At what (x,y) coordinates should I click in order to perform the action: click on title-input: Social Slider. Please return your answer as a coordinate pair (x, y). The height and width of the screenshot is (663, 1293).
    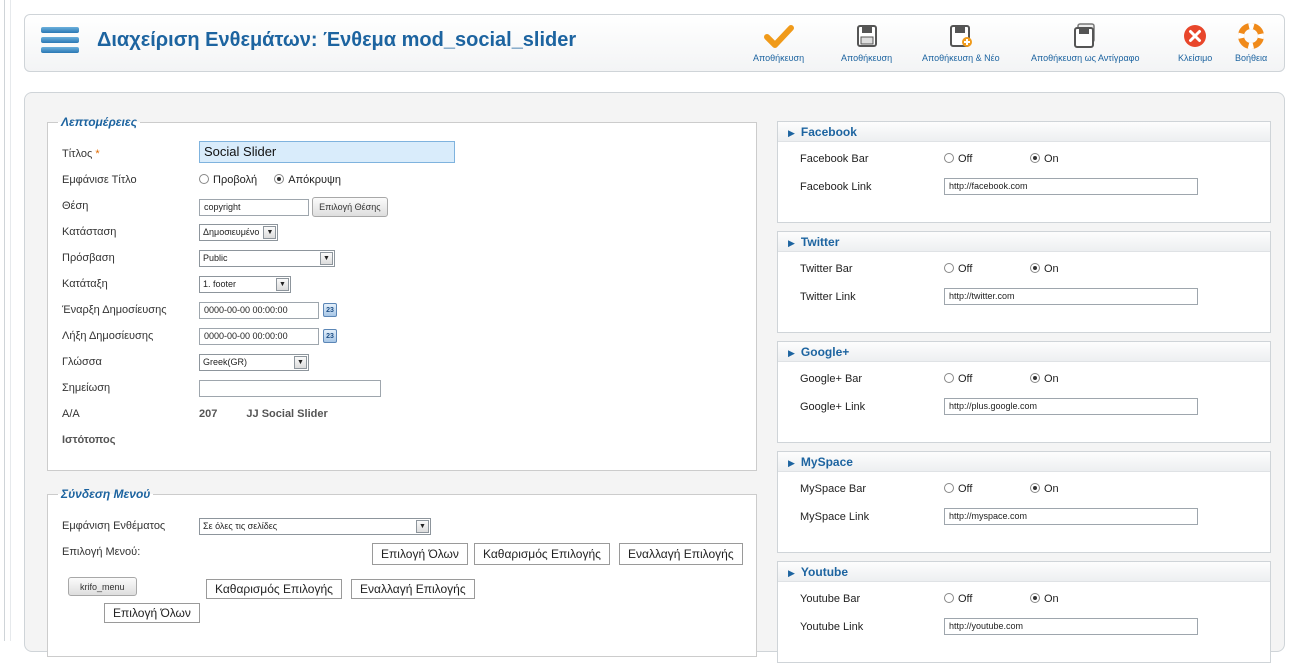
    Looking at the image, I should click on (327, 152).